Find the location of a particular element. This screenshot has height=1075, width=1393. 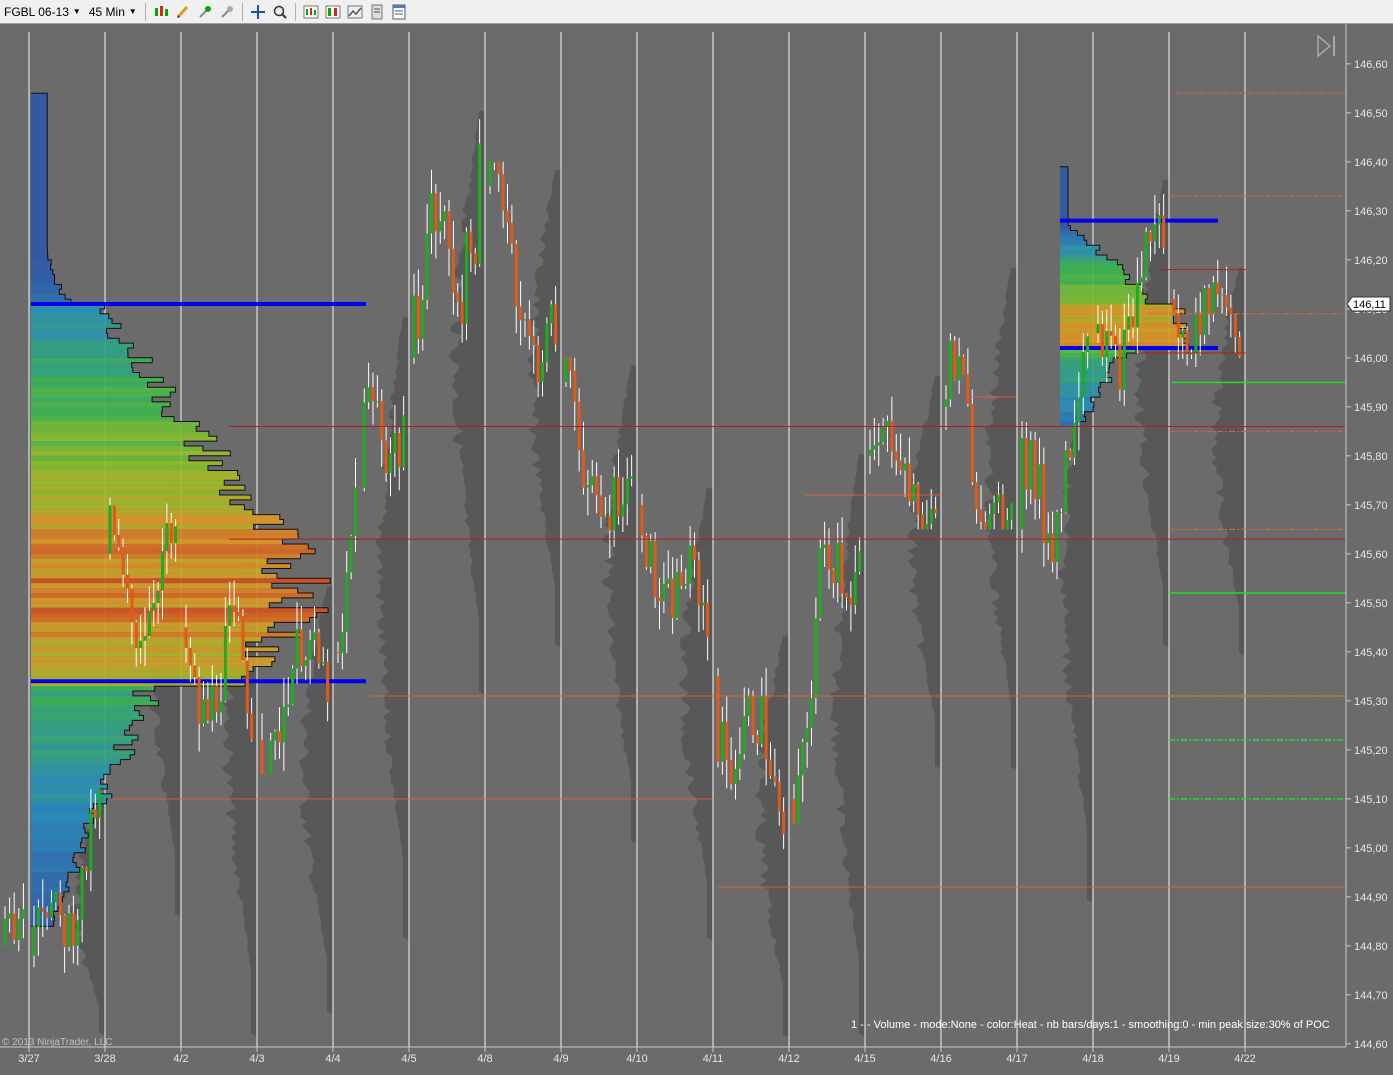

bar-type-icon is located at coordinates (161, 12).